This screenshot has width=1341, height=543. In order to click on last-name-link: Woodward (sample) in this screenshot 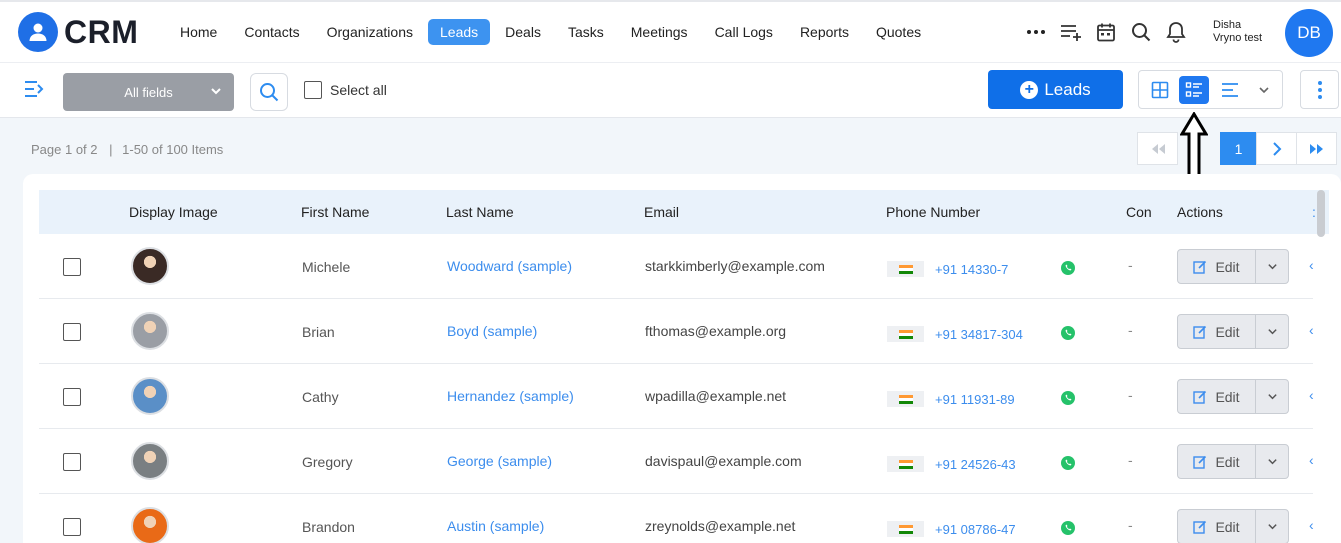, I will do `click(509, 266)`.